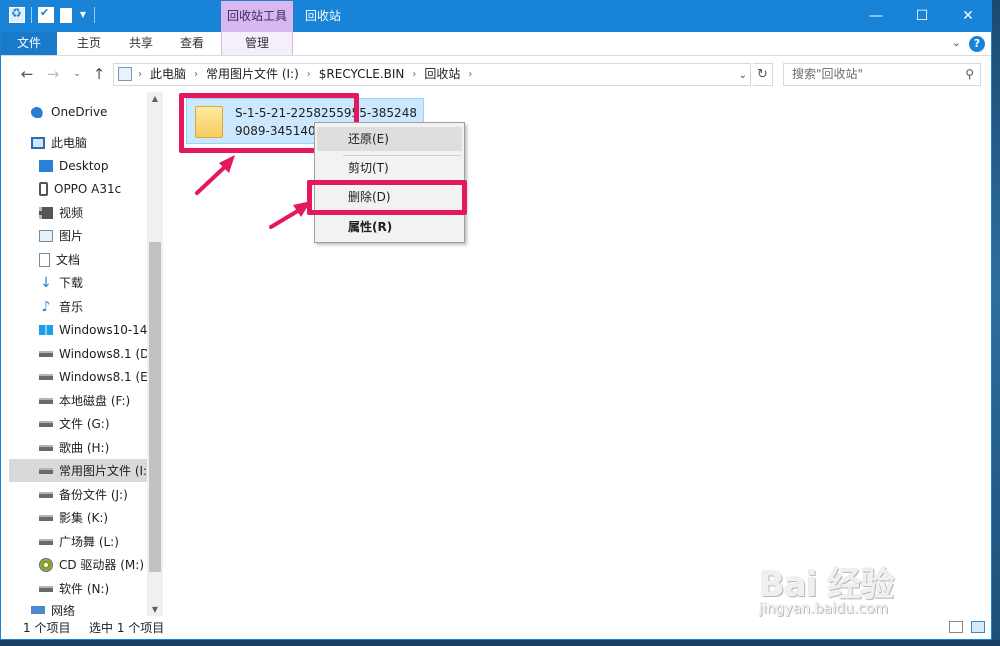  What do you see at coordinates (956, 42) in the screenshot?
I see `chevron-down-icon: ⌄` at bounding box center [956, 42].